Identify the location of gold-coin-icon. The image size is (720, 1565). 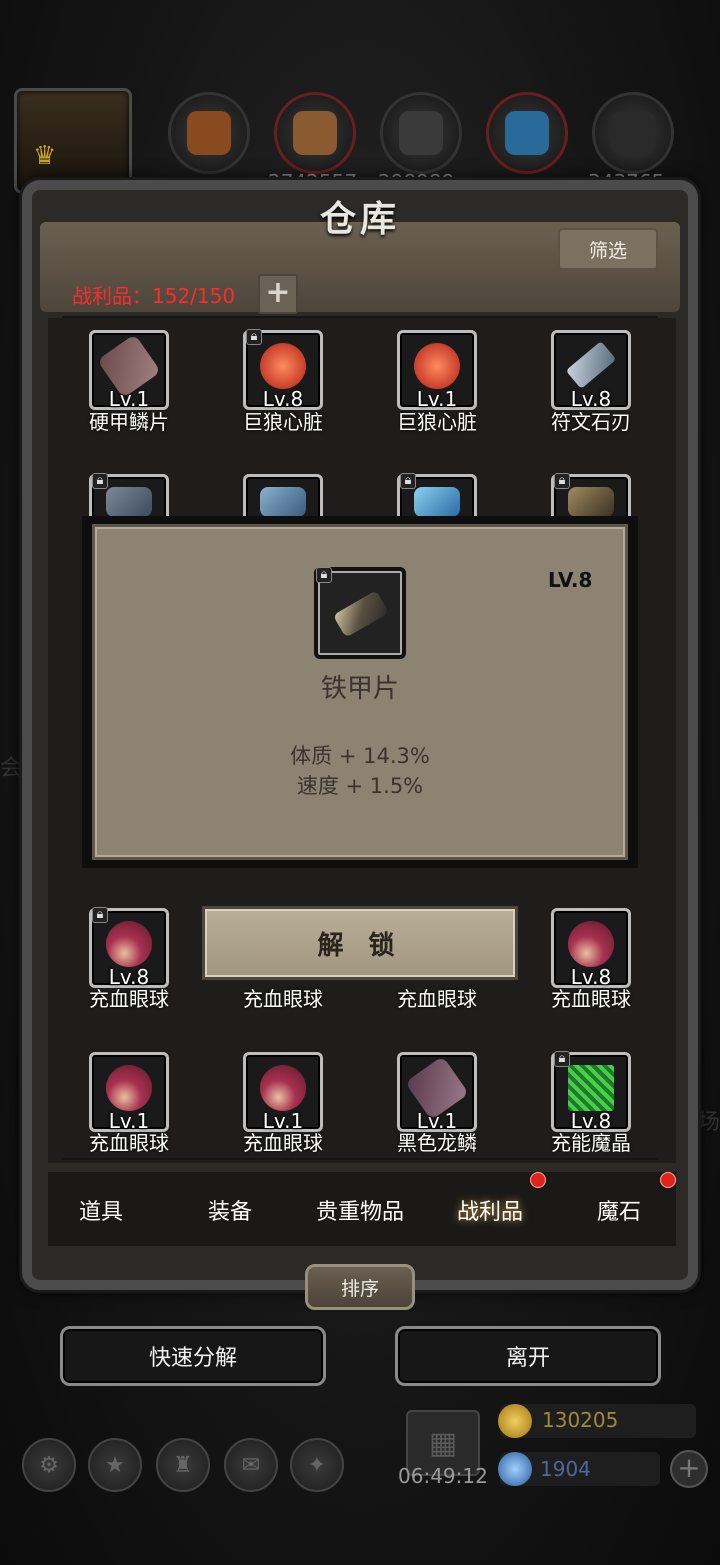
(515, 1421).